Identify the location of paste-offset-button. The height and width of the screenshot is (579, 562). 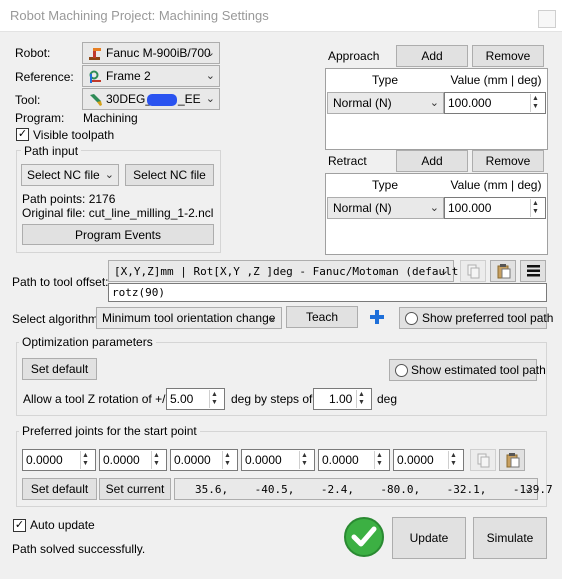
(503, 271).